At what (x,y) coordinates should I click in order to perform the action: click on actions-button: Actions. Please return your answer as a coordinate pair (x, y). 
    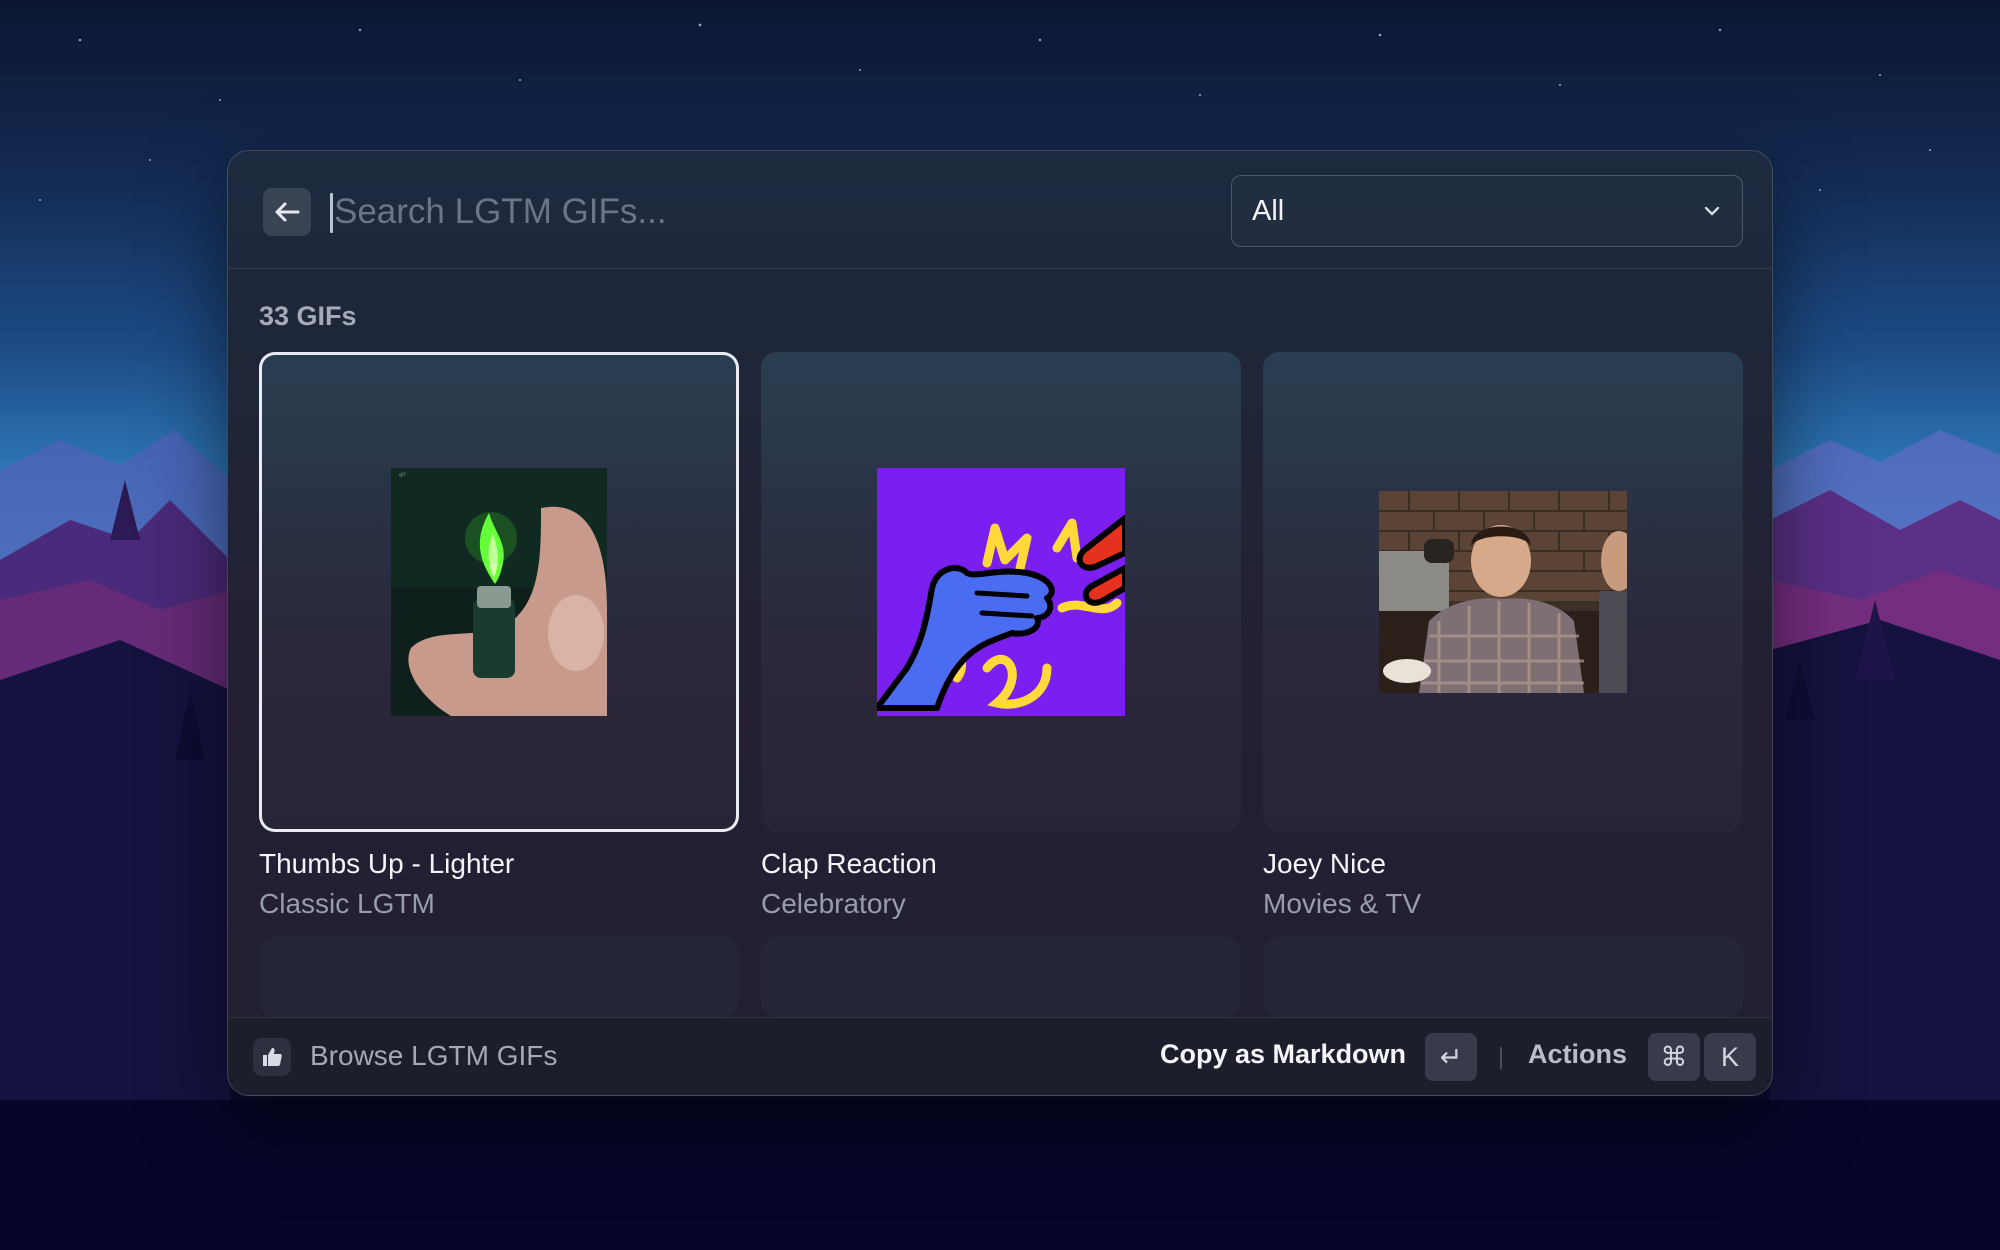
    Looking at the image, I should click on (1577, 1054).